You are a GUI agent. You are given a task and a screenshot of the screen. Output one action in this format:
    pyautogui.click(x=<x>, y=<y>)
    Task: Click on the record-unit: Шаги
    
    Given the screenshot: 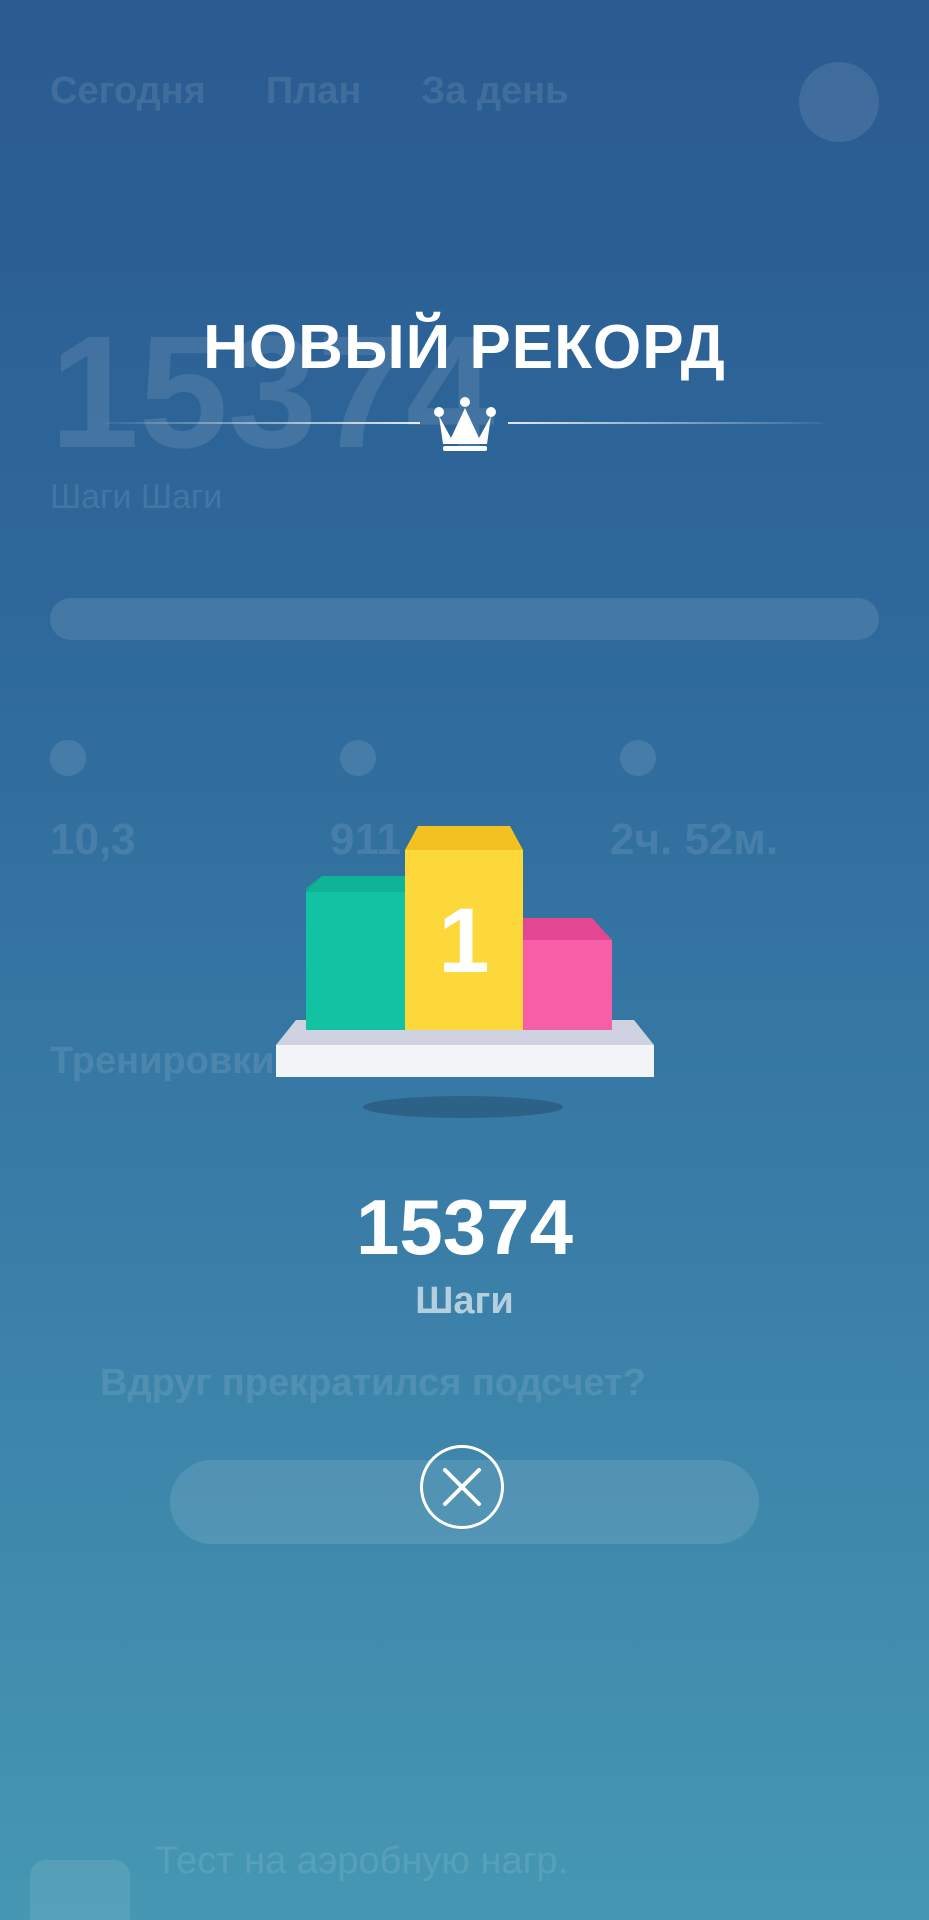 What is the action you would take?
    pyautogui.click(x=464, y=1301)
    